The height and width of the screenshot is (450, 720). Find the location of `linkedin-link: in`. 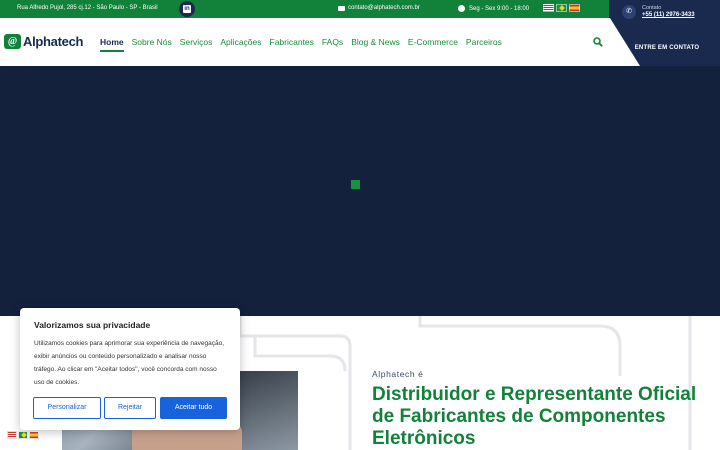

linkedin-link: in is located at coordinates (187, 9).